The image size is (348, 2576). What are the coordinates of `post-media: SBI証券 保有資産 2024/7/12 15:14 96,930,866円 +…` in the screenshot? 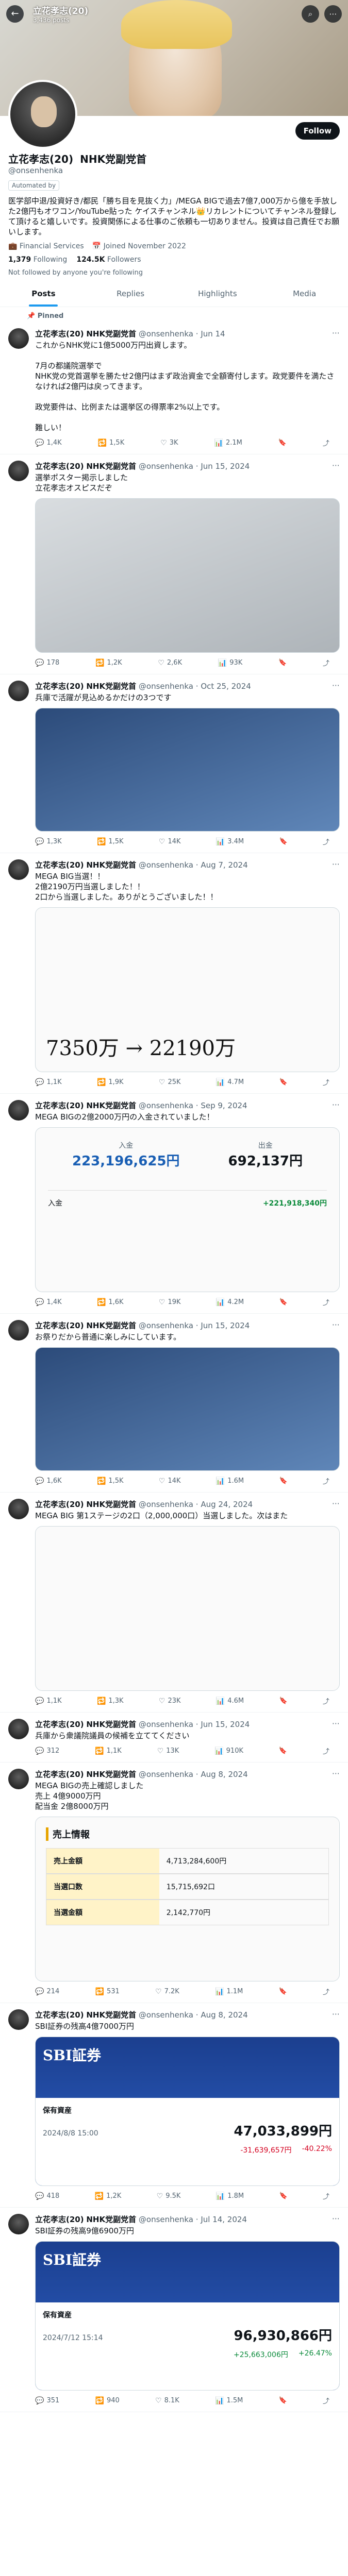 It's located at (187, 2316).